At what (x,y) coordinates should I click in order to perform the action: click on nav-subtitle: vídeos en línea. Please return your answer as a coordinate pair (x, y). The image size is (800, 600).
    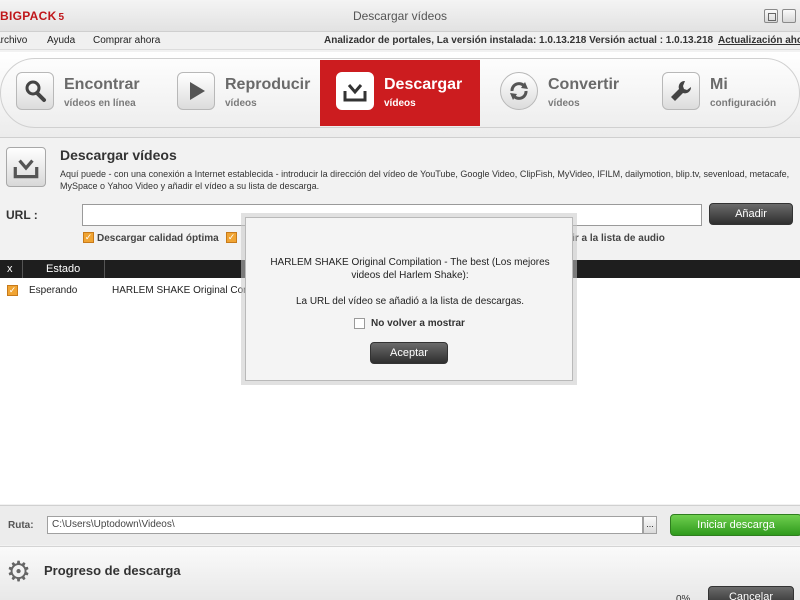
    Looking at the image, I should click on (100, 103).